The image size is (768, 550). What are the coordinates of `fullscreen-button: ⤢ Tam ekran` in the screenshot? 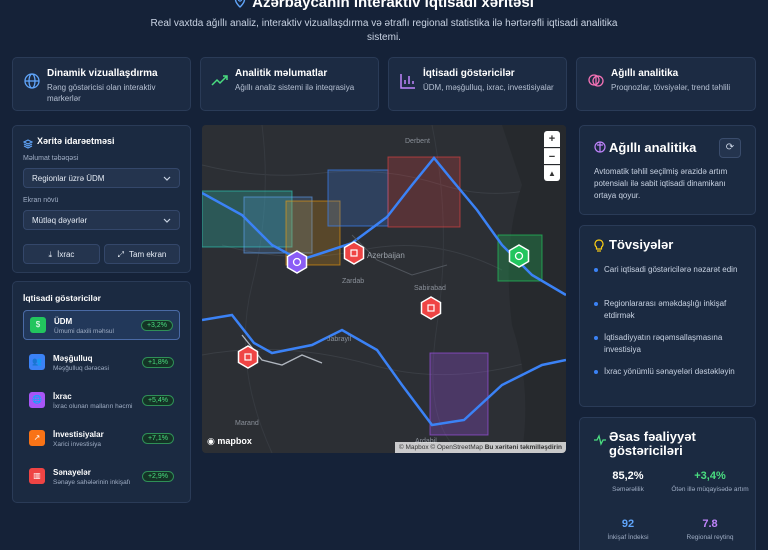 It's located at (142, 254).